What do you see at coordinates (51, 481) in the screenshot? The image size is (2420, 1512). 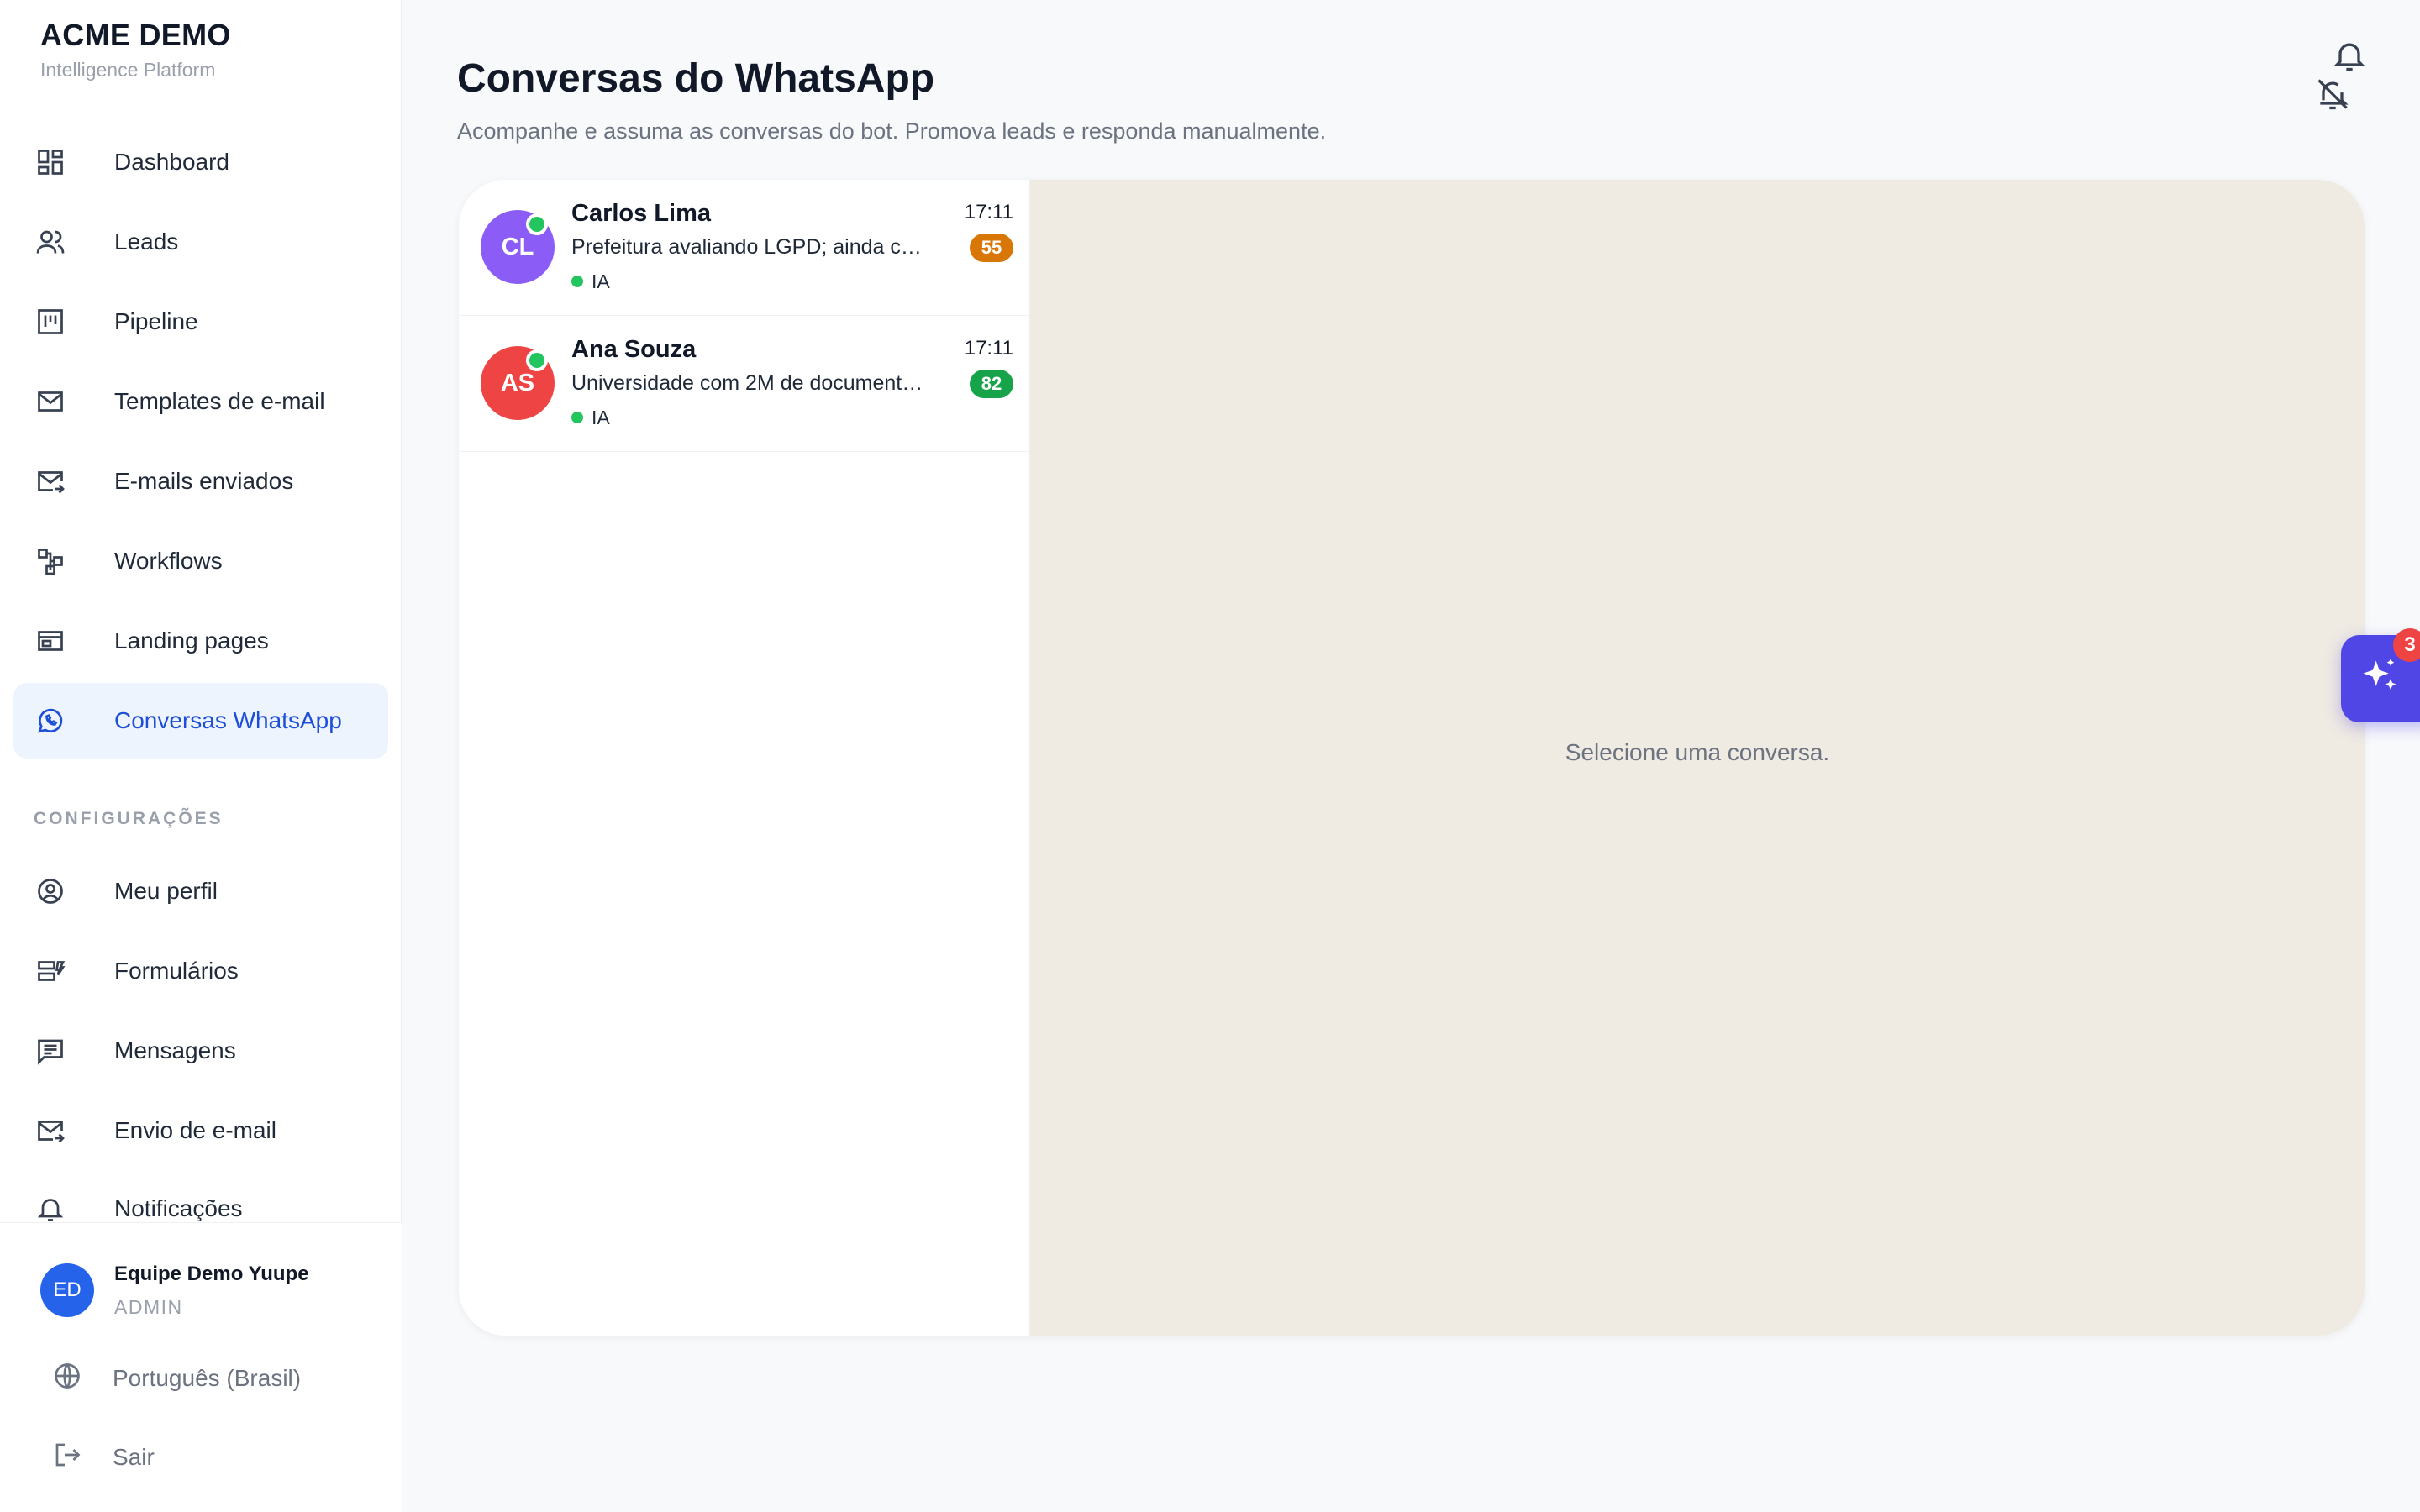 I see `mail-sent-icon` at bounding box center [51, 481].